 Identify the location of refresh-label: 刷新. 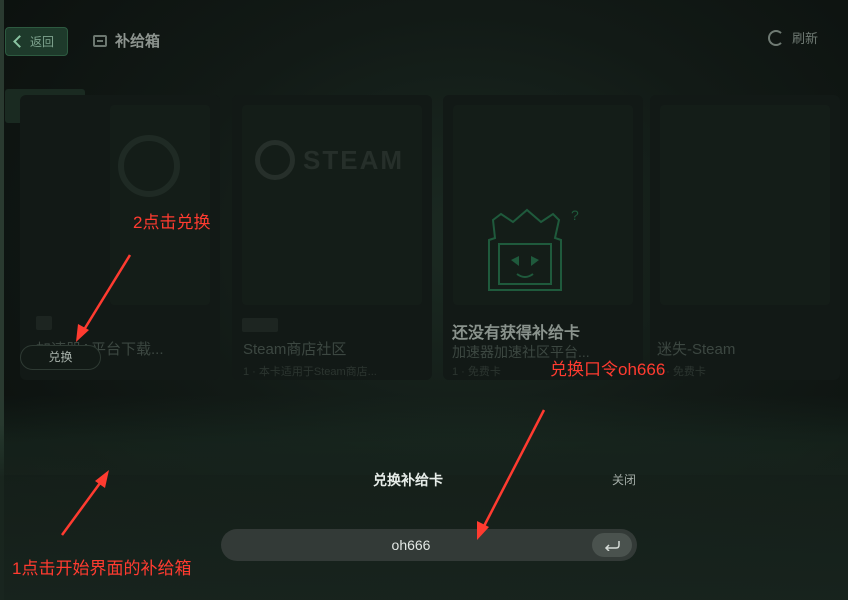
(804, 38).